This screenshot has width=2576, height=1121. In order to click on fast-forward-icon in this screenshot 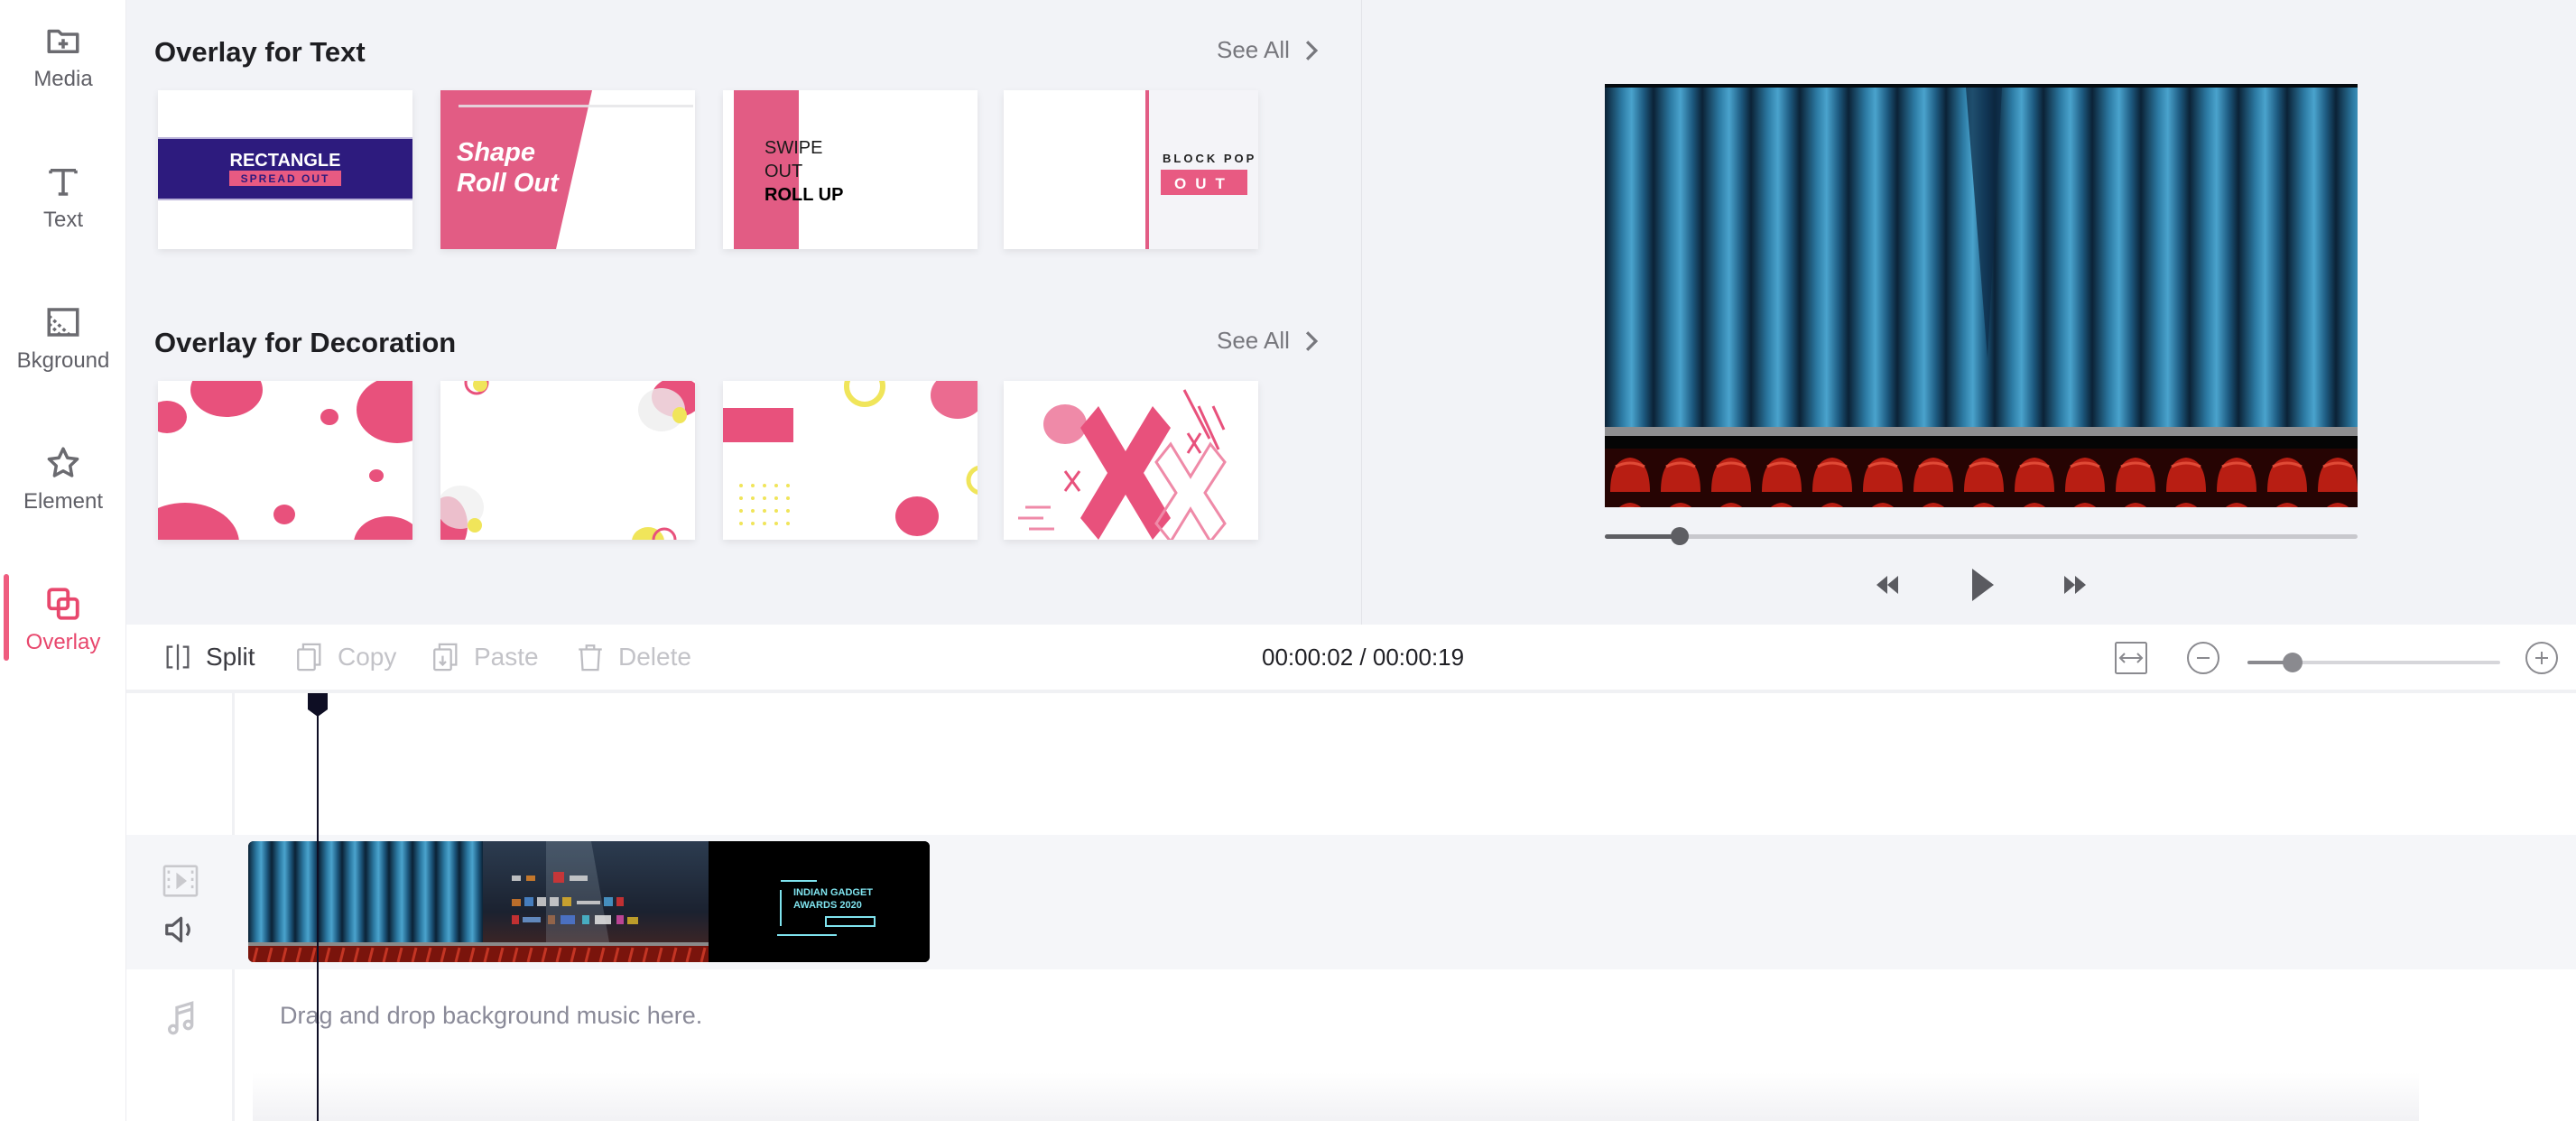, I will do `click(2075, 585)`.